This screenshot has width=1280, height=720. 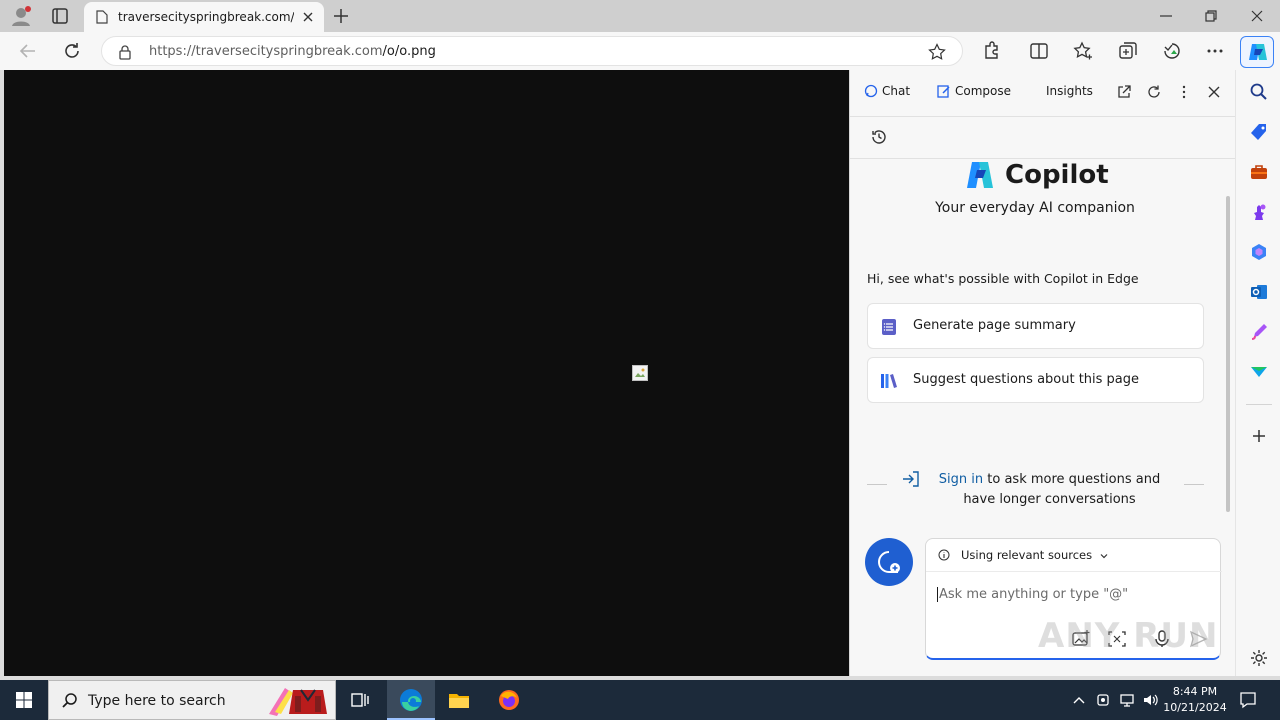 I want to click on new-topic-button, so click(x=889, y=562).